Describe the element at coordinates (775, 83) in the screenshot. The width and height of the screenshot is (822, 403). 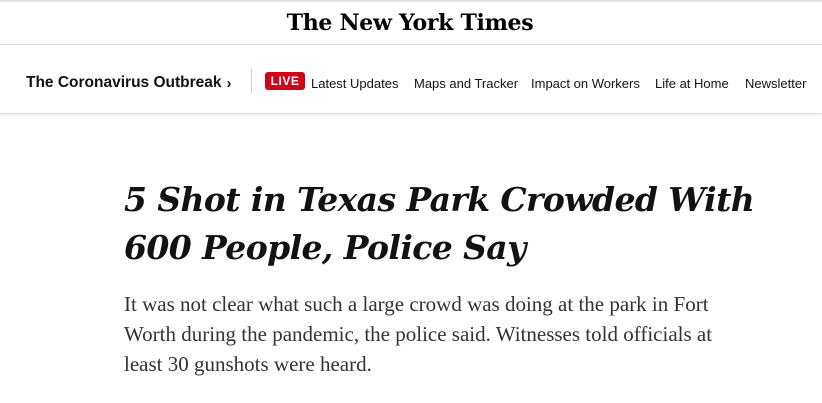
I see `nav-item-newsletter: Newsletter` at that location.